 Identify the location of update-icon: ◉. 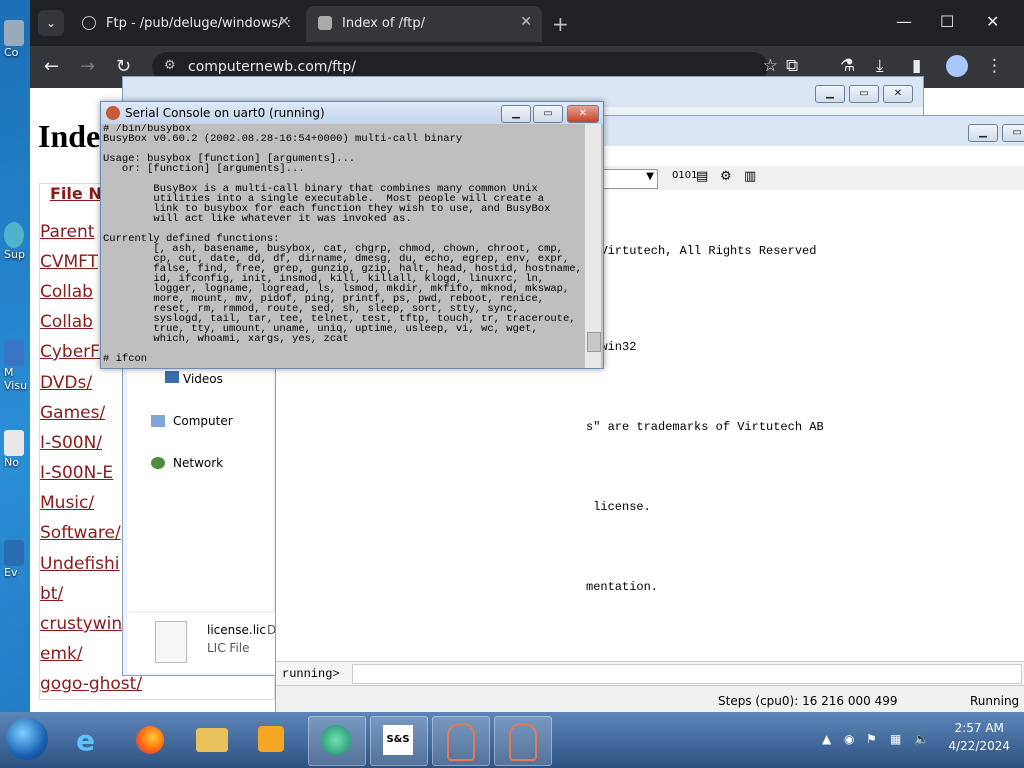
(849, 739).